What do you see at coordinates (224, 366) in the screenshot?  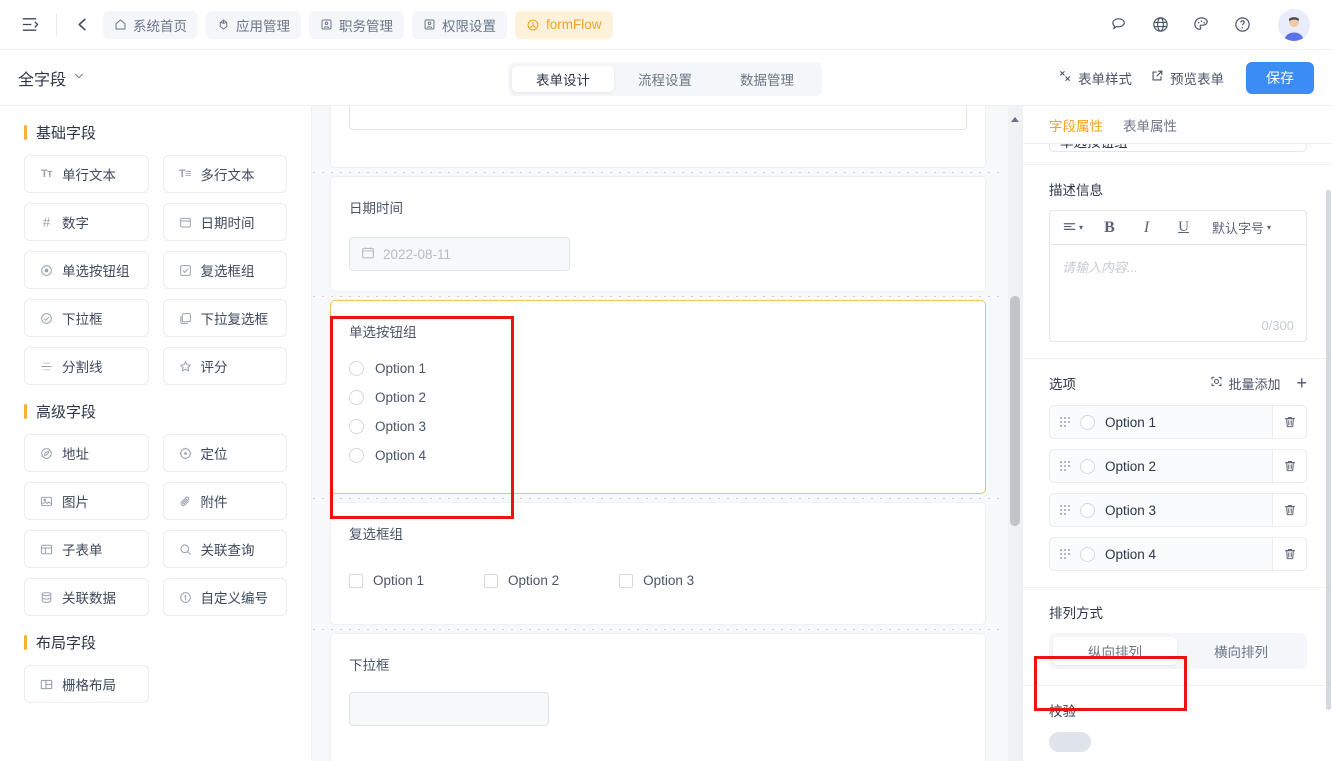 I see `field-item-rating: 评分` at bounding box center [224, 366].